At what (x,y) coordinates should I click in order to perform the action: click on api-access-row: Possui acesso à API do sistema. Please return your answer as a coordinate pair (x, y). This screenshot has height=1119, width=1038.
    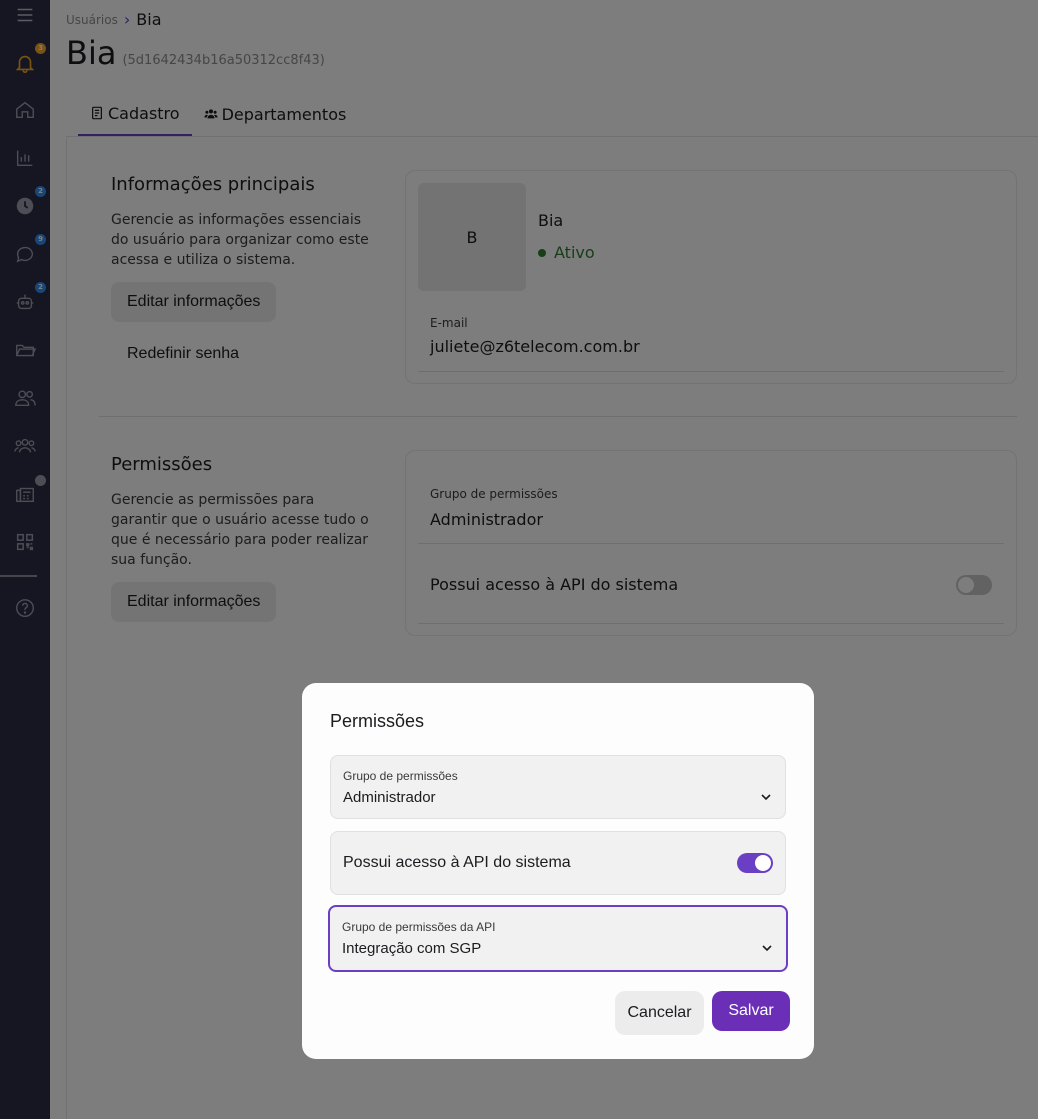
    Looking at the image, I should click on (558, 863).